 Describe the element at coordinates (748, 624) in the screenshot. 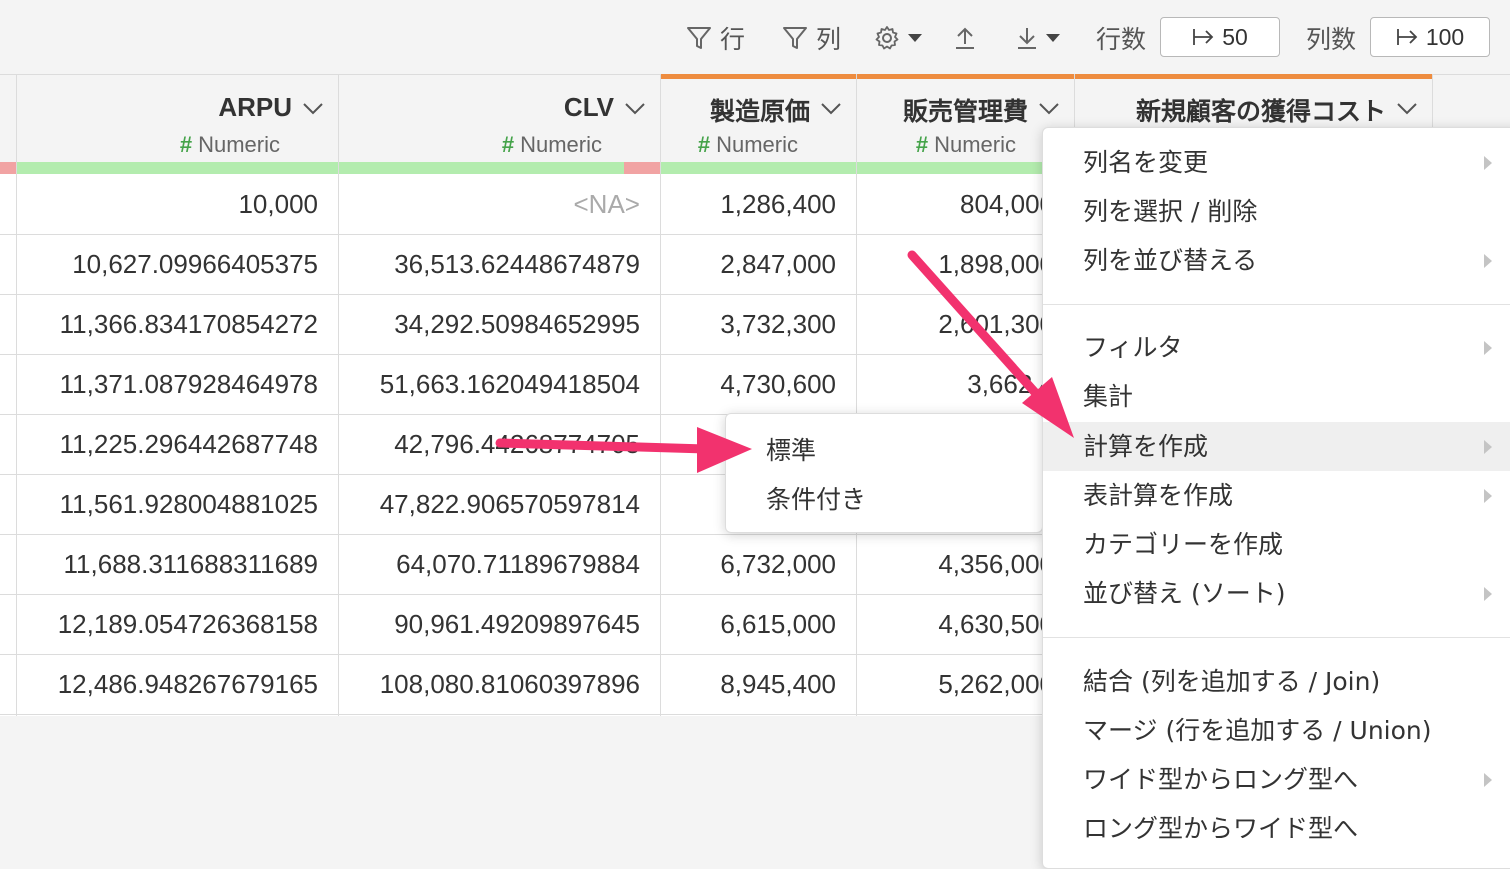

I see `table-cell: 6,615,000` at that location.